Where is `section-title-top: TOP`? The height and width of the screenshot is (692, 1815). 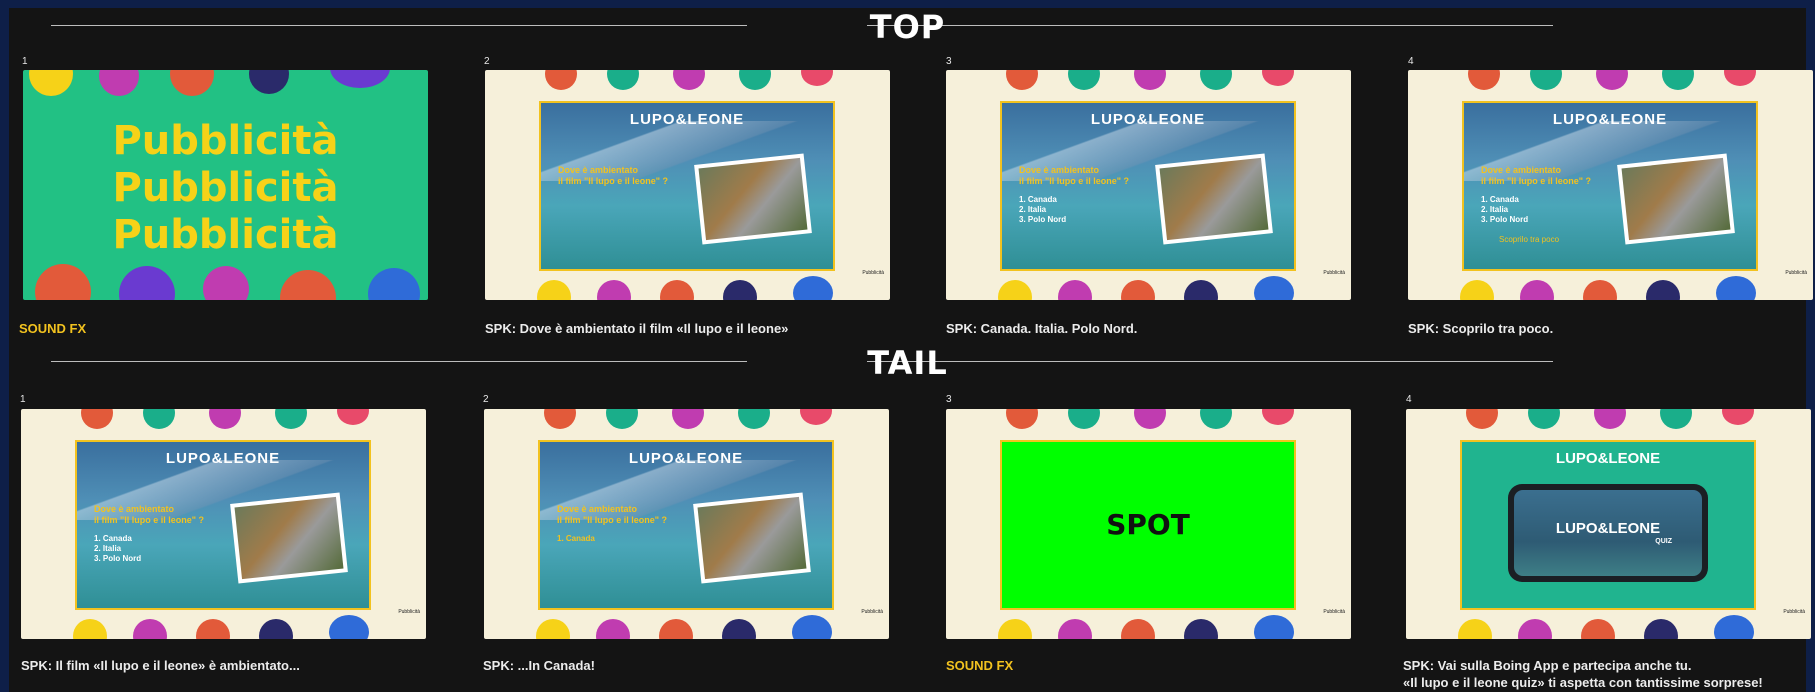 section-title-top: TOP is located at coordinates (907, 27).